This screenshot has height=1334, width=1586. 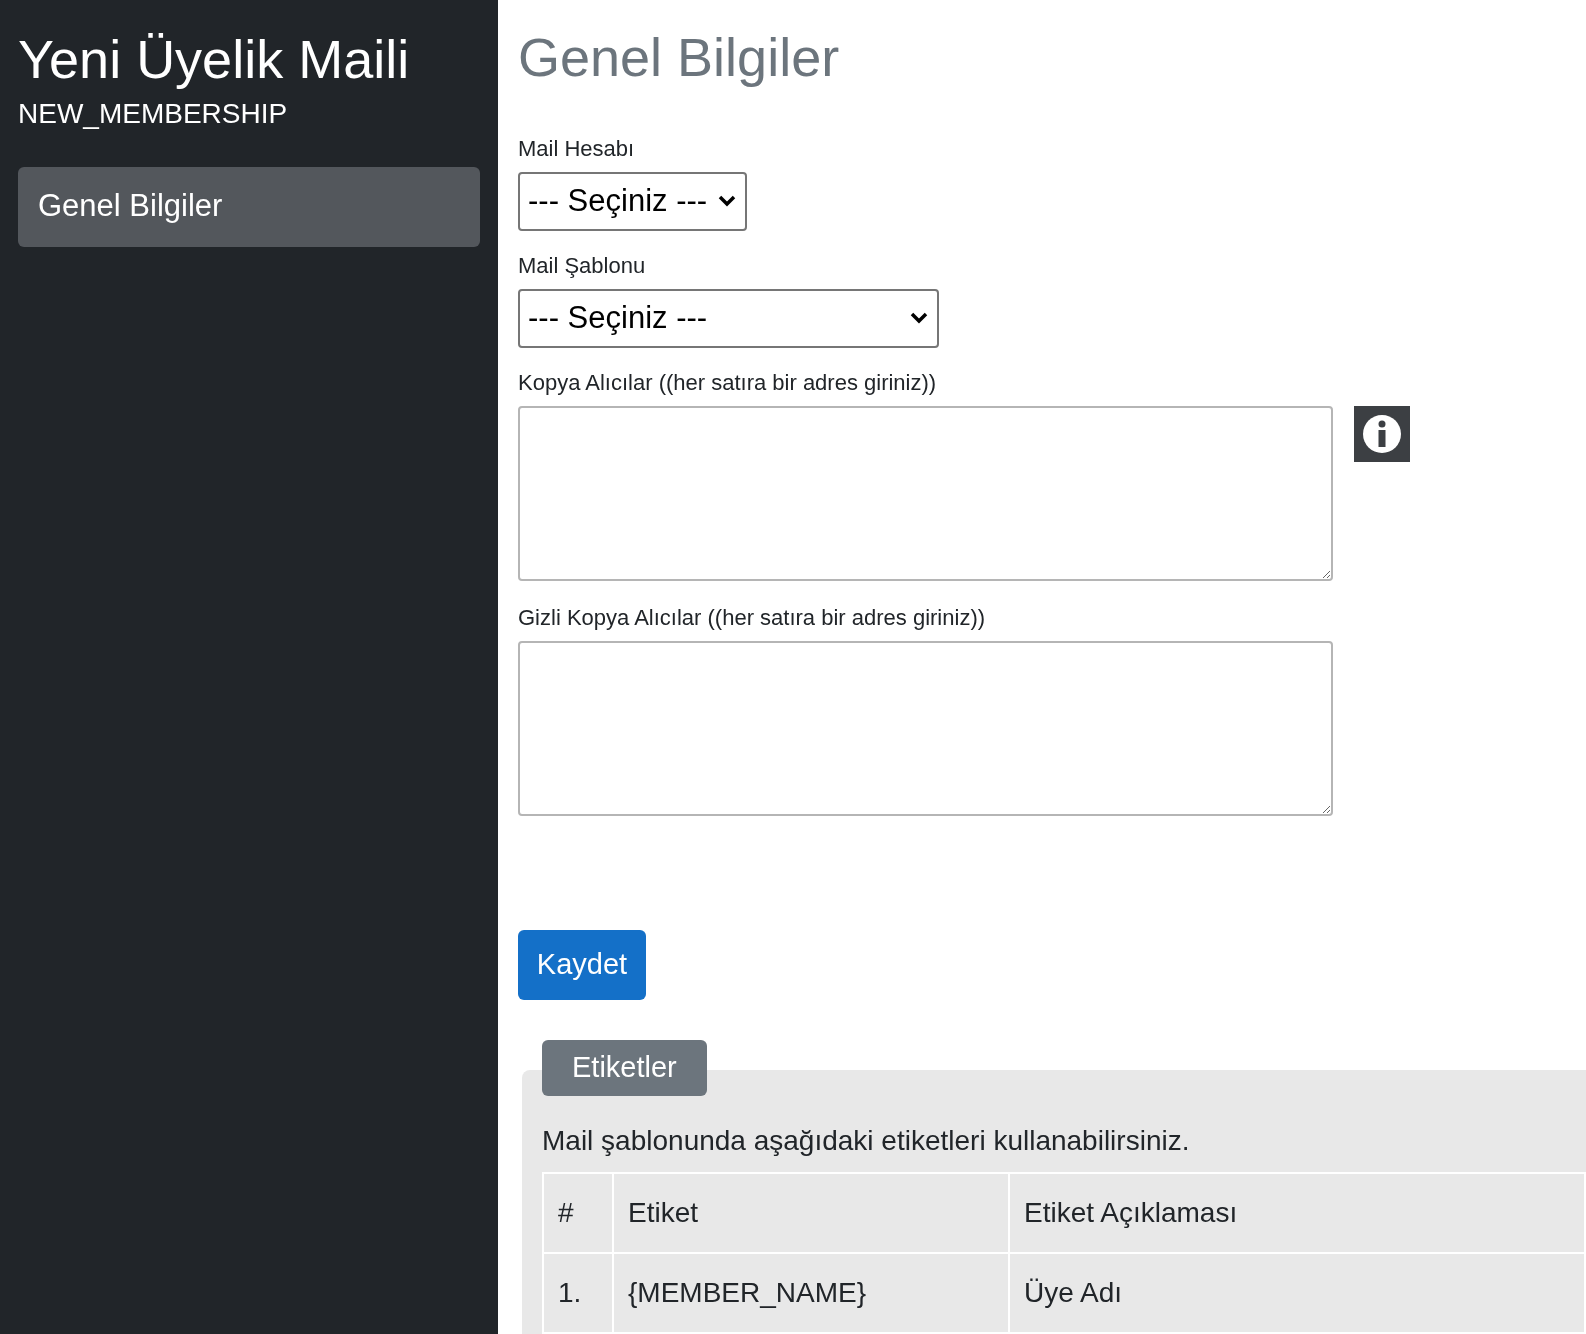 I want to click on column-header: Etiket Açıklaması, so click(x=1297, y=1213).